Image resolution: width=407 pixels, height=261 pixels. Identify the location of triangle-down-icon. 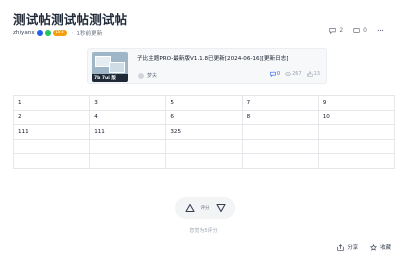
(220, 208).